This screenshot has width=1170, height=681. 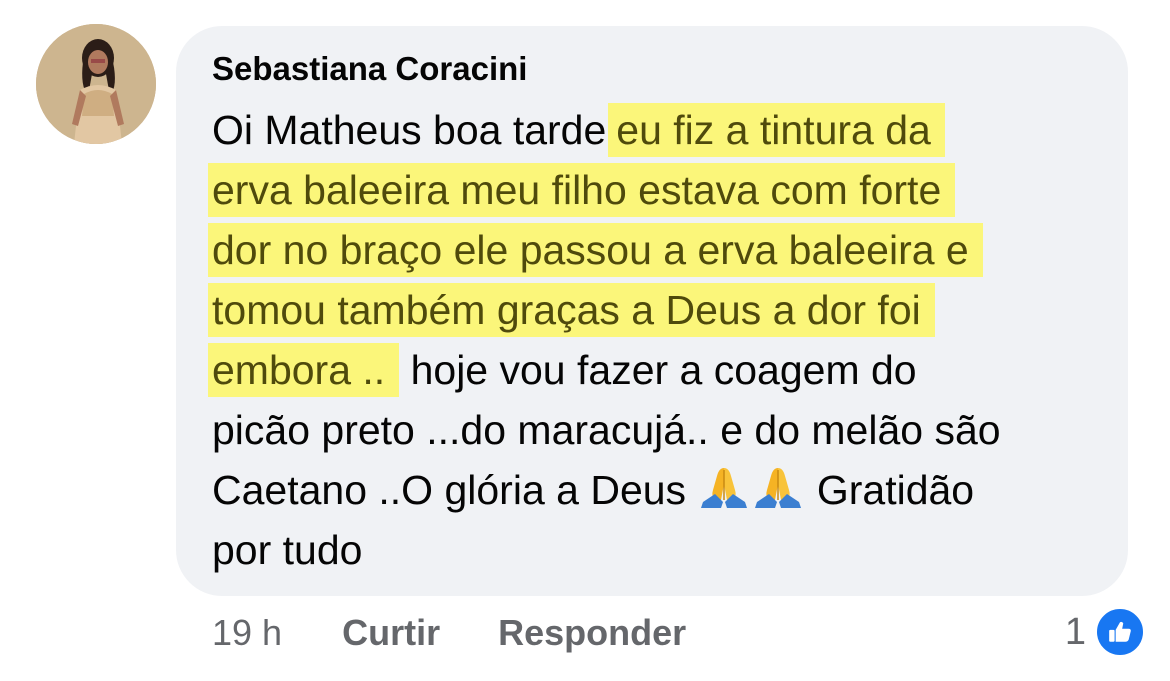 What do you see at coordinates (304, 370) in the screenshot?
I see `comment-text-highlight: embora ..` at bounding box center [304, 370].